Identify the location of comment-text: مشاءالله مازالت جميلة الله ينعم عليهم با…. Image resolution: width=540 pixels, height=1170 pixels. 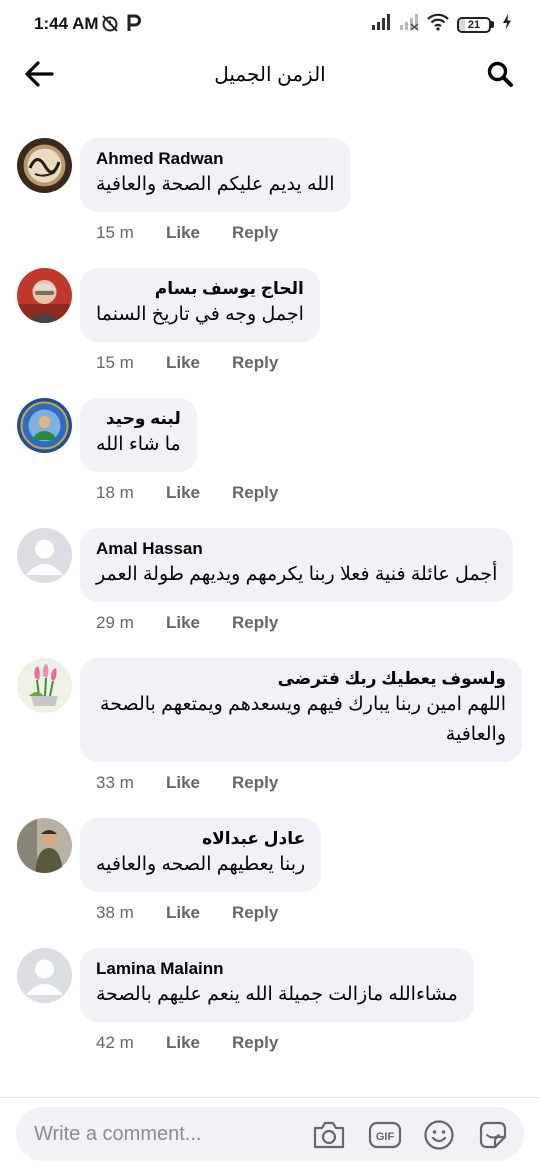
(277, 994).